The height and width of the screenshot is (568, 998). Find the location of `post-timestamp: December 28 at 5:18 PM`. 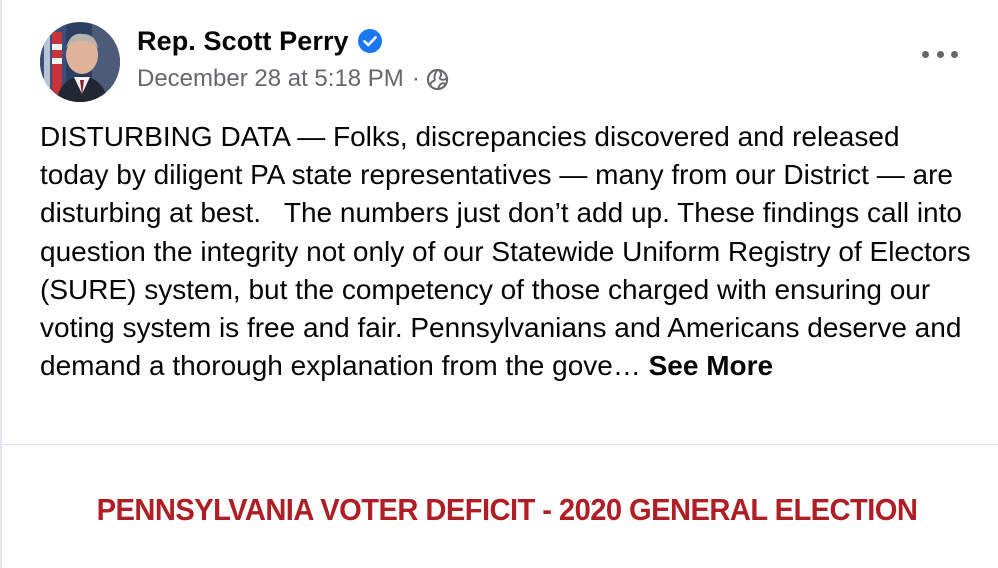

post-timestamp: December 28 at 5:18 PM is located at coordinates (270, 79).